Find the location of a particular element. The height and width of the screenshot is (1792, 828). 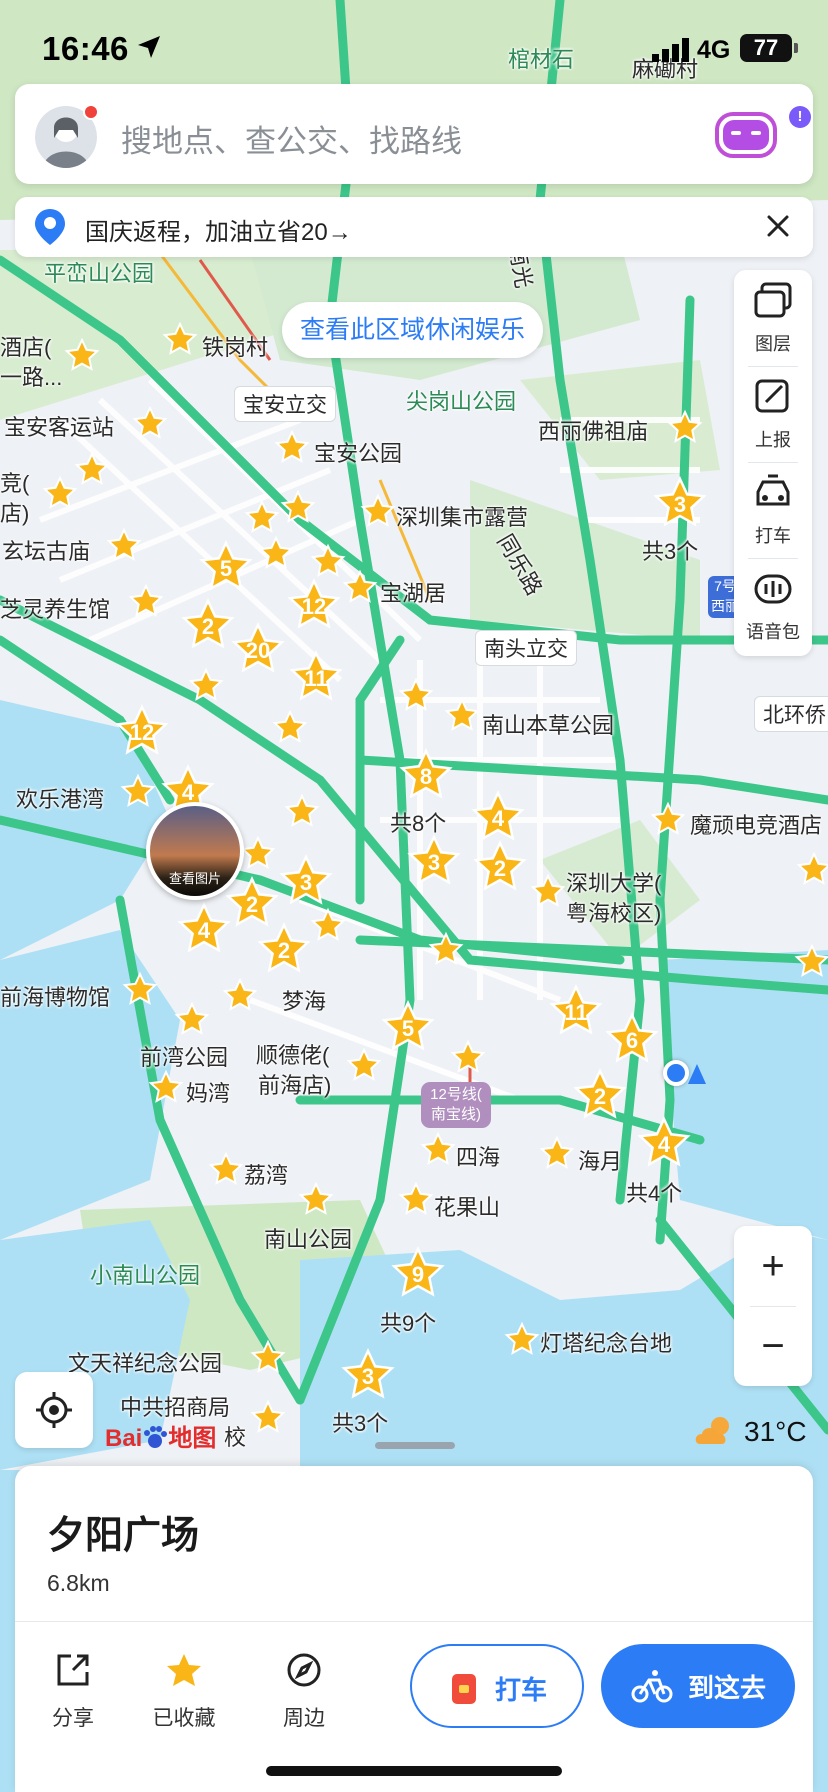

tool-voice-pack-label: 语音包 is located at coordinates (773, 632).